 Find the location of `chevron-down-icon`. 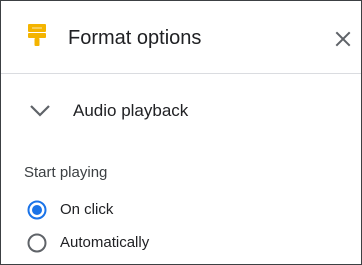

chevron-down-icon is located at coordinates (40, 111).